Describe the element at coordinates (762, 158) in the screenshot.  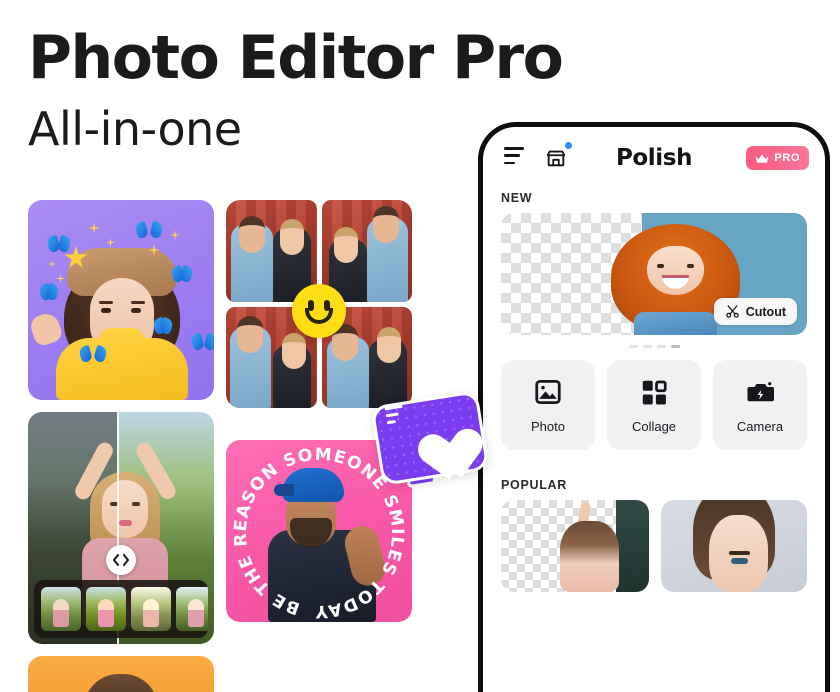
I see `crown-icon` at that location.